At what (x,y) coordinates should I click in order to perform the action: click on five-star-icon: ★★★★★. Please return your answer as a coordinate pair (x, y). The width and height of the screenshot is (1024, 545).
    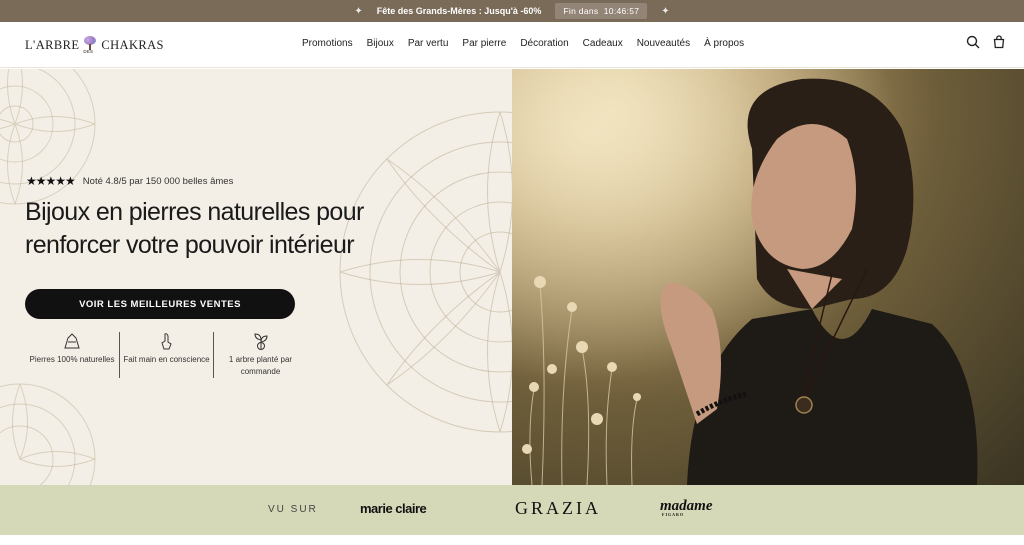
    Looking at the image, I should click on (51, 181).